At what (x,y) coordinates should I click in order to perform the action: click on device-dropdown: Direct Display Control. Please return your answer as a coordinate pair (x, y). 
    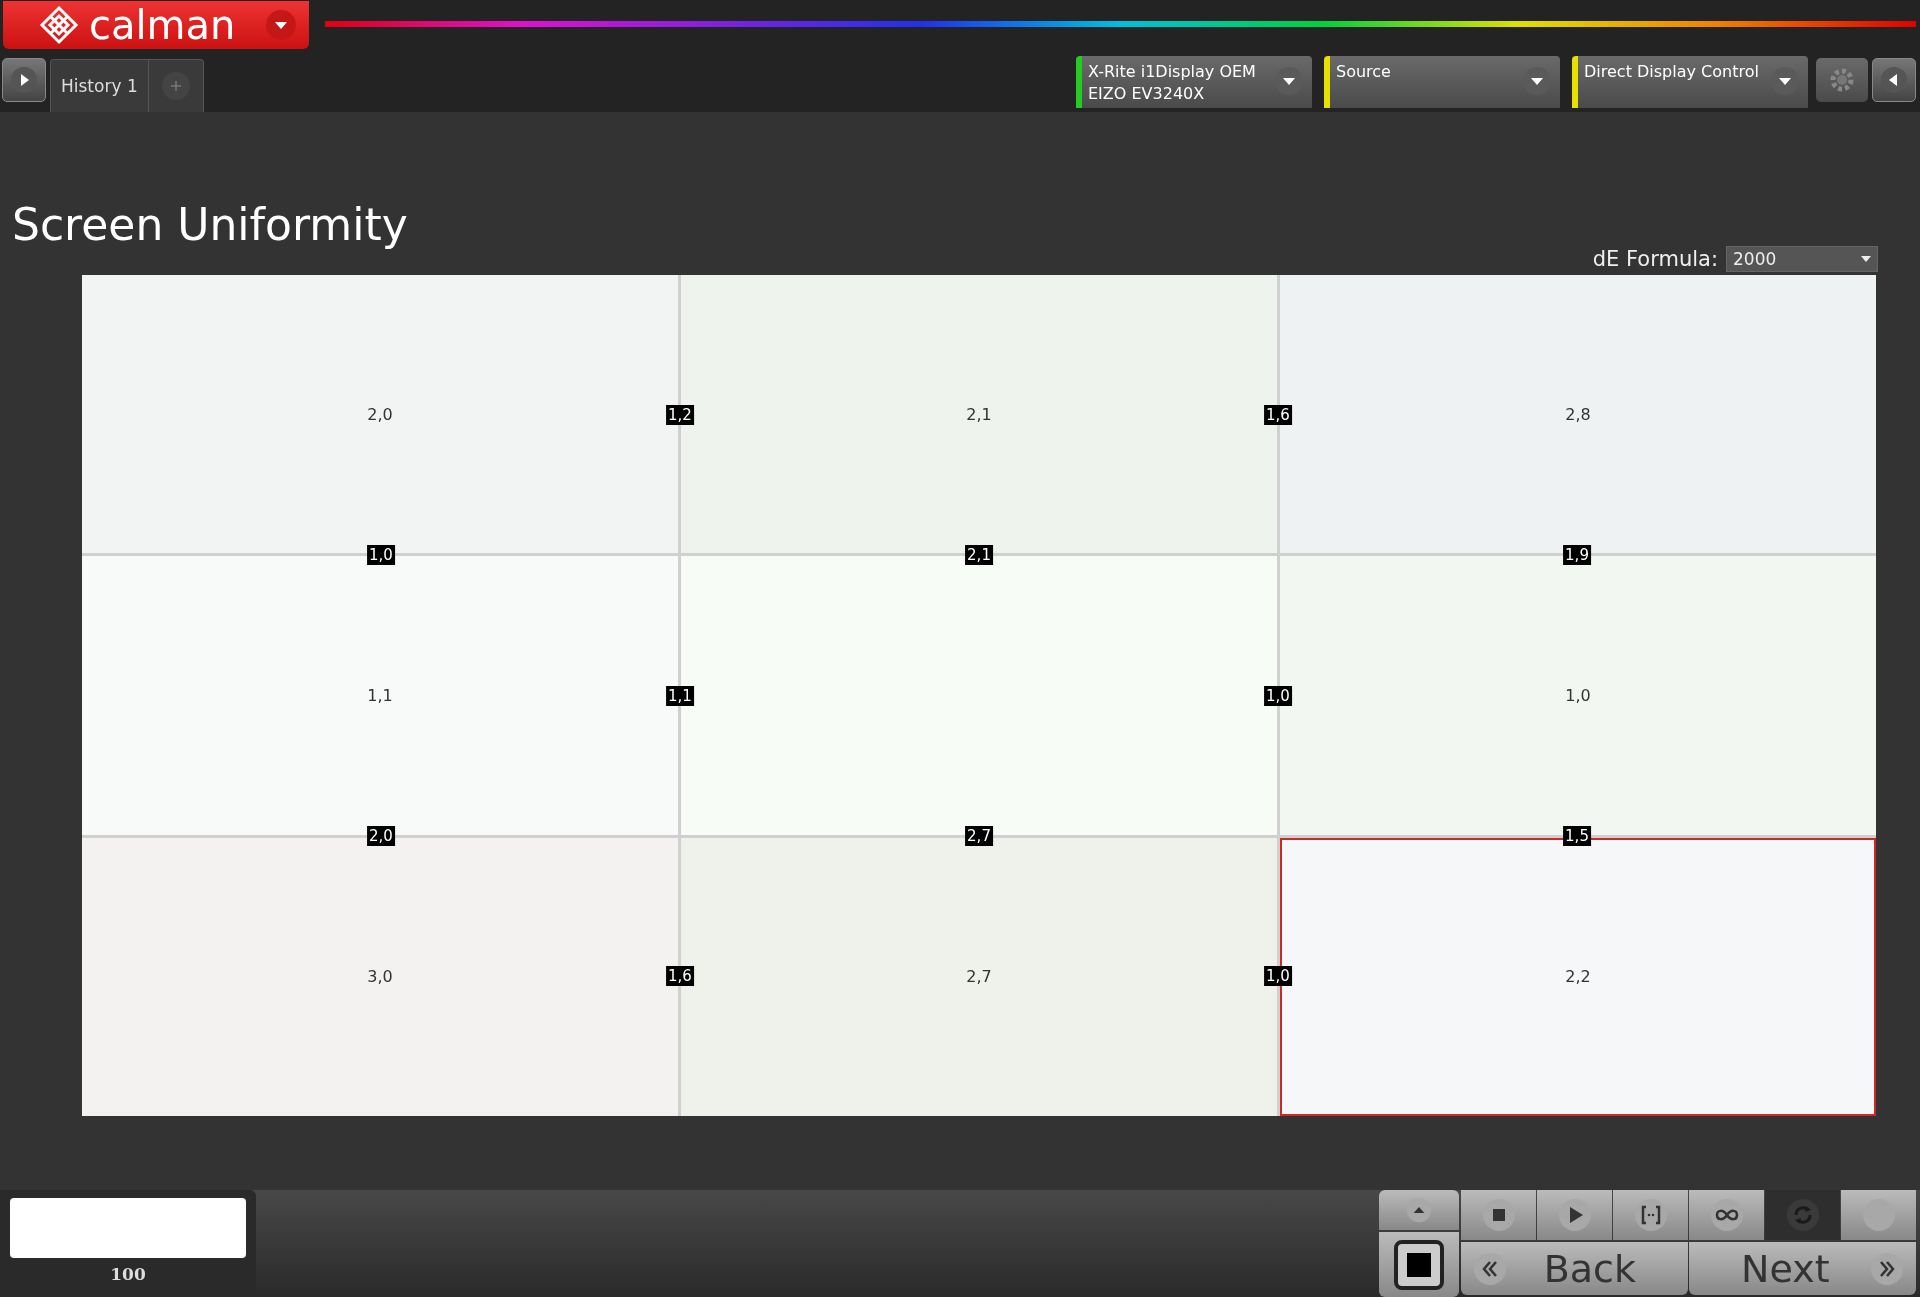
    Looking at the image, I should click on (1690, 82).